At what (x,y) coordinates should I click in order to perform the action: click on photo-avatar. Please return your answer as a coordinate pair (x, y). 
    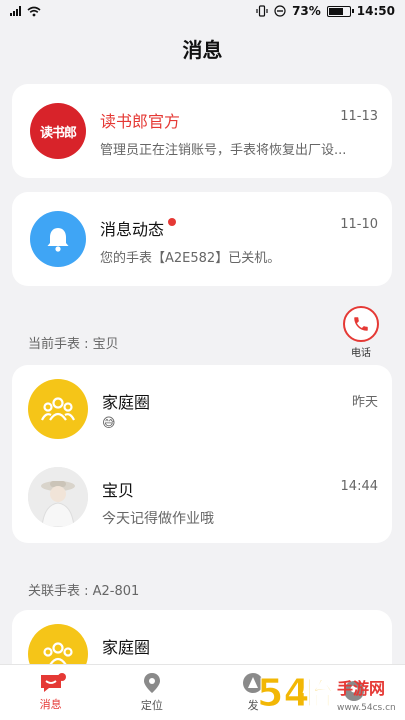
    Looking at the image, I should click on (58, 497).